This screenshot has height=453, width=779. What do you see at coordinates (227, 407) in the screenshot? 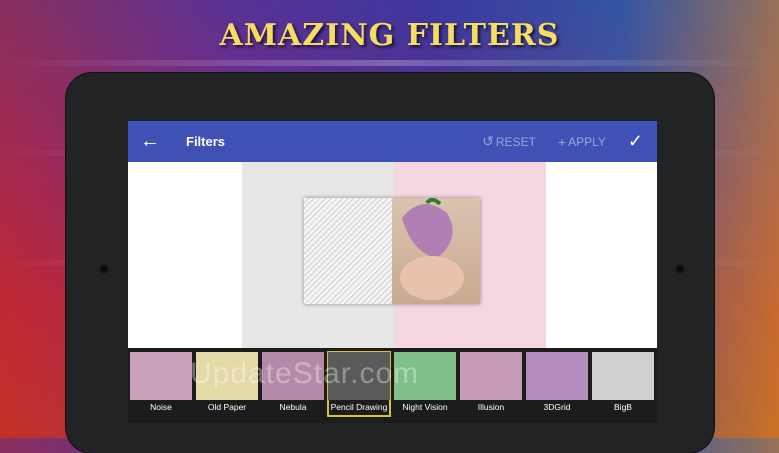
I see `filter-thumb-label: Old Paper` at bounding box center [227, 407].